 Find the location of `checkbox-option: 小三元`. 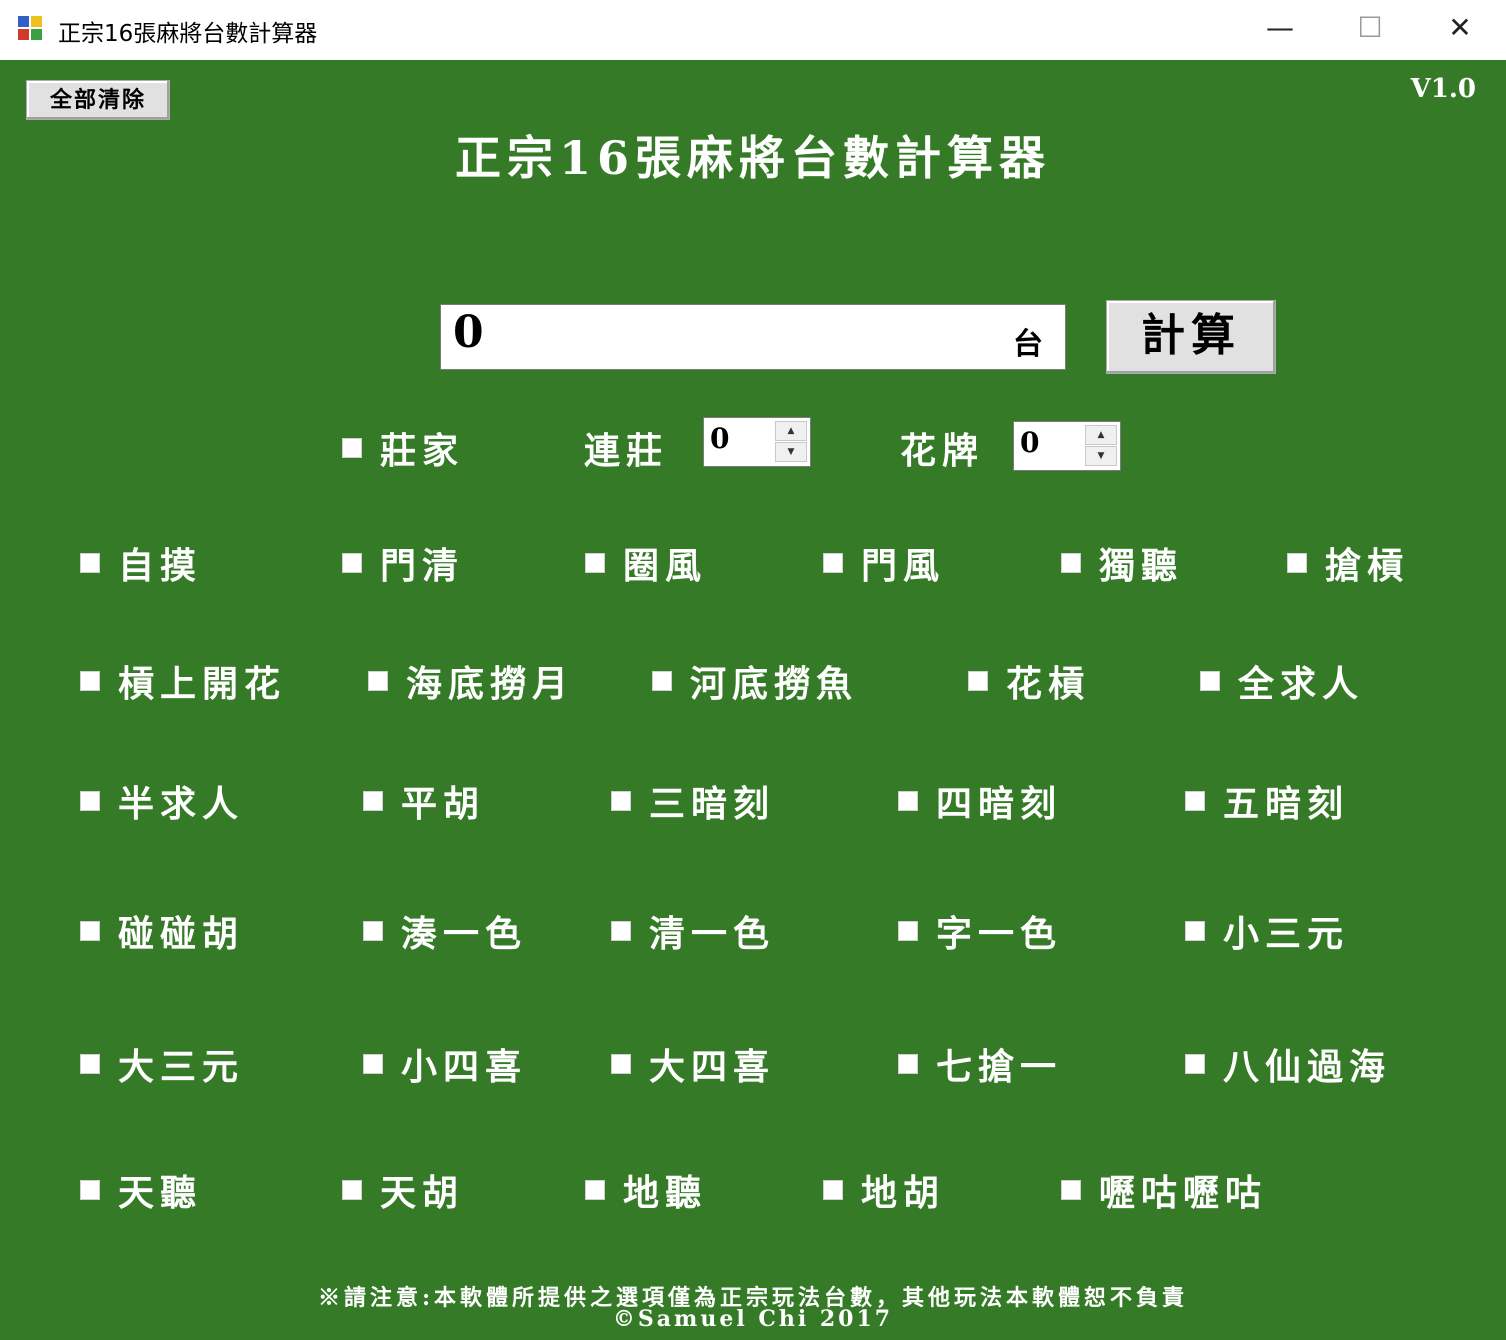

checkbox-option: 小三元 is located at coordinates (1267, 931).